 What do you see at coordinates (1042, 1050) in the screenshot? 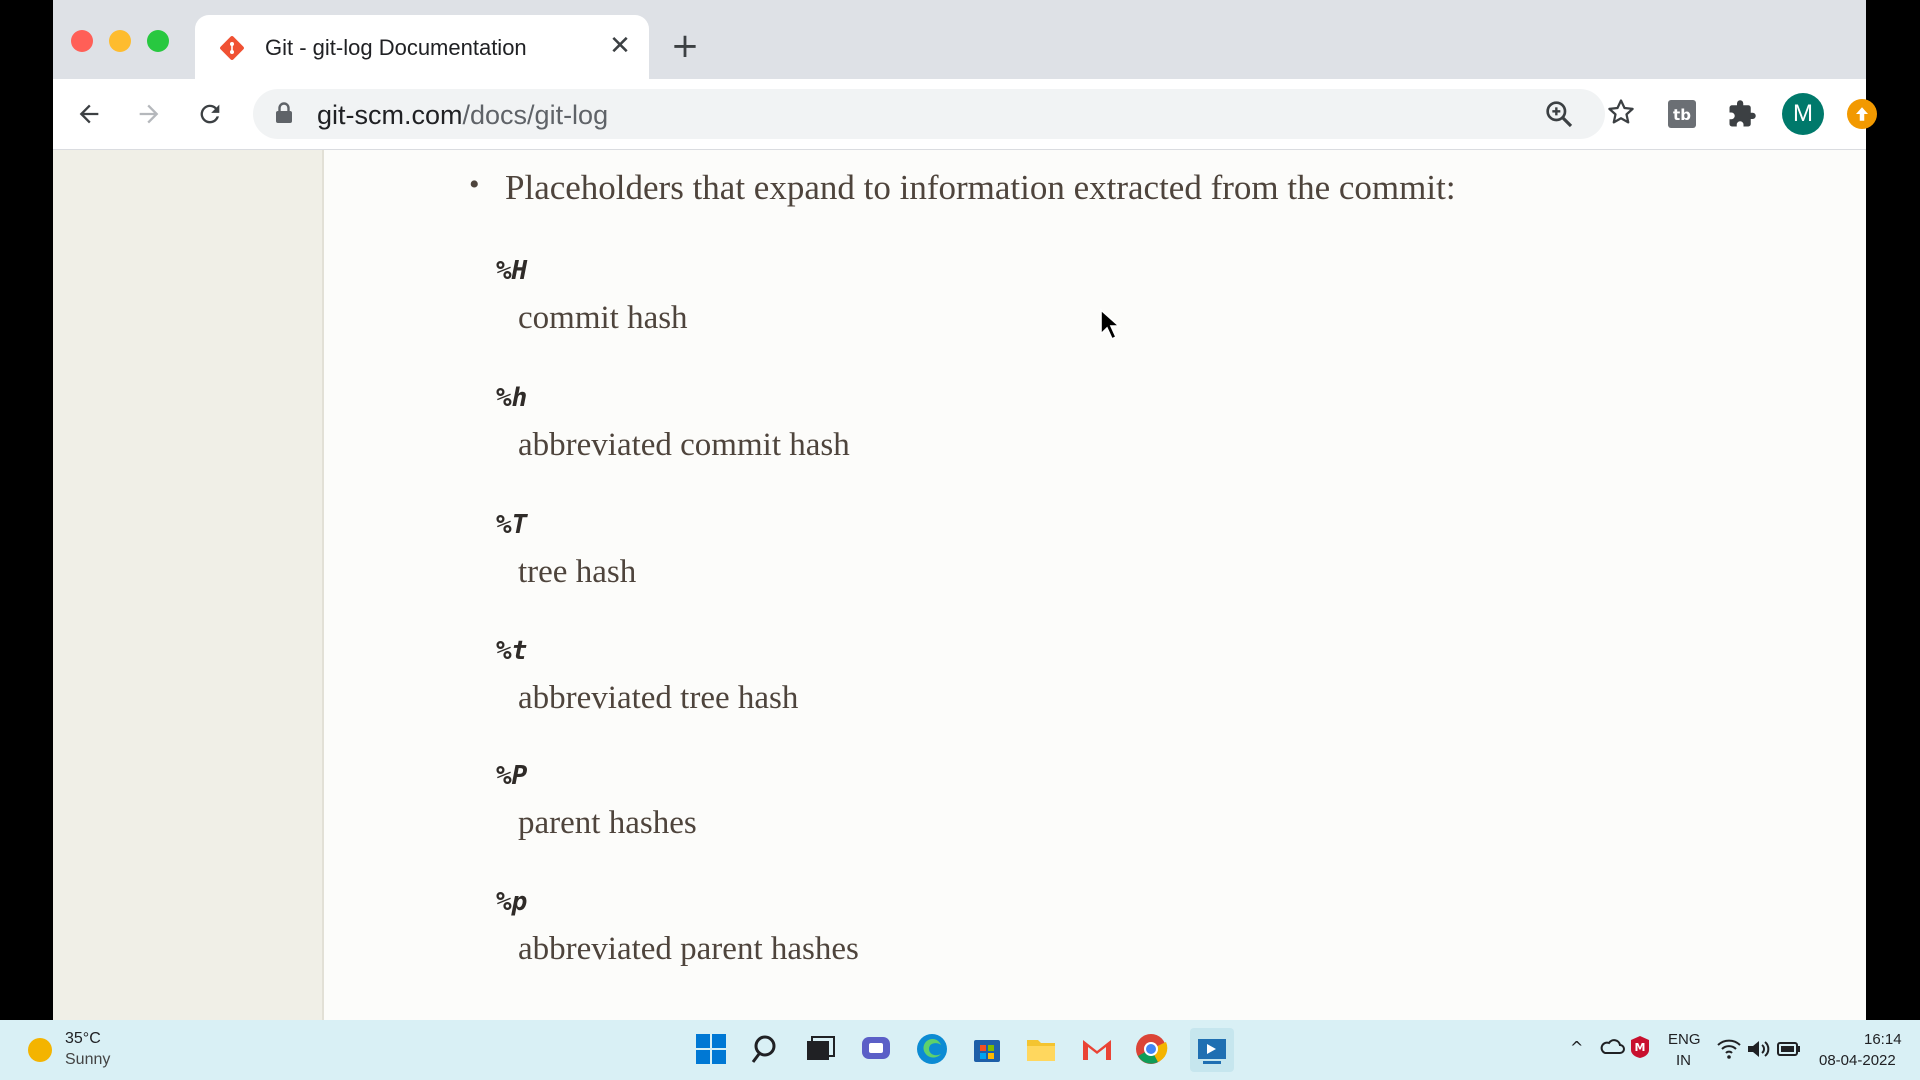
I see `file-explorer-icon` at bounding box center [1042, 1050].